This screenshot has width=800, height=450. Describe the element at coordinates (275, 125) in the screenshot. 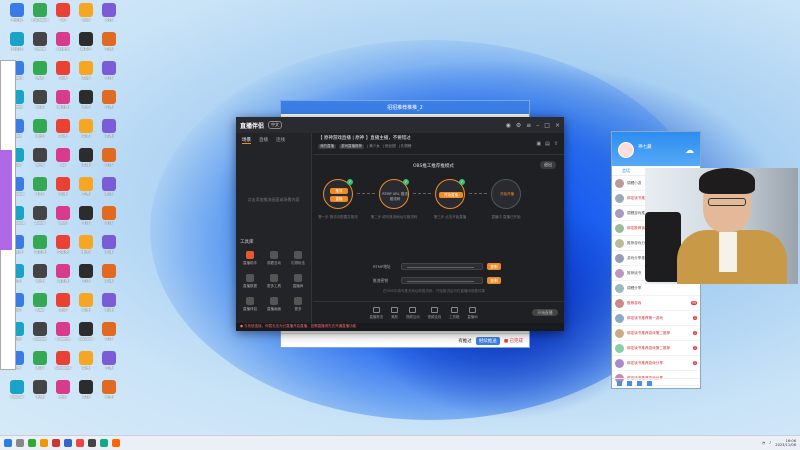

I see `version-badge: 中文` at that location.